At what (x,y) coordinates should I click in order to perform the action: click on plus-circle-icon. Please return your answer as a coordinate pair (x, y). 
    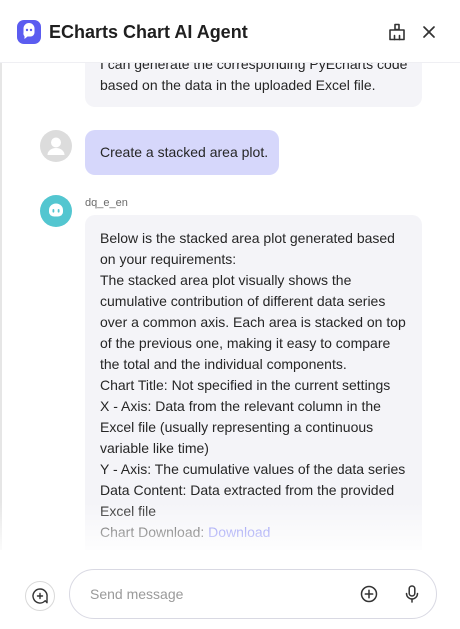
    Looking at the image, I should click on (369, 594).